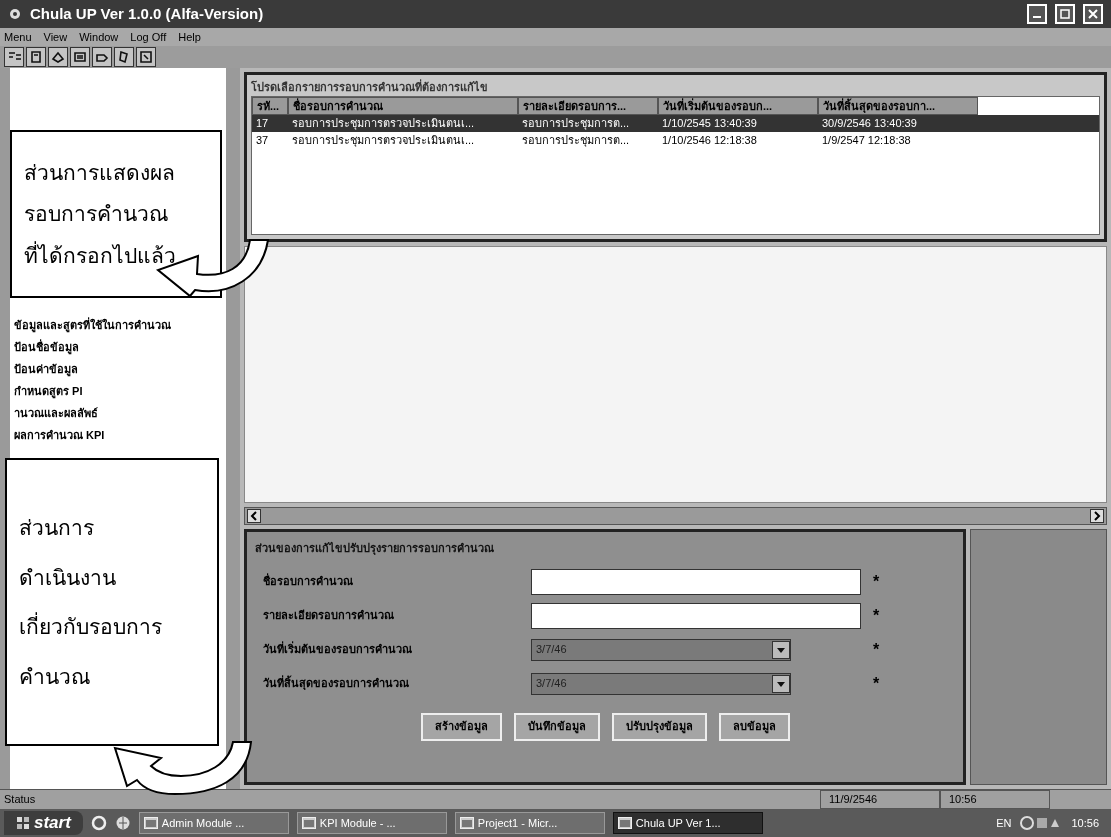 This screenshot has height=837, width=1111. What do you see at coordinates (254, 516) in the screenshot?
I see `scroll-left-icon` at bounding box center [254, 516].